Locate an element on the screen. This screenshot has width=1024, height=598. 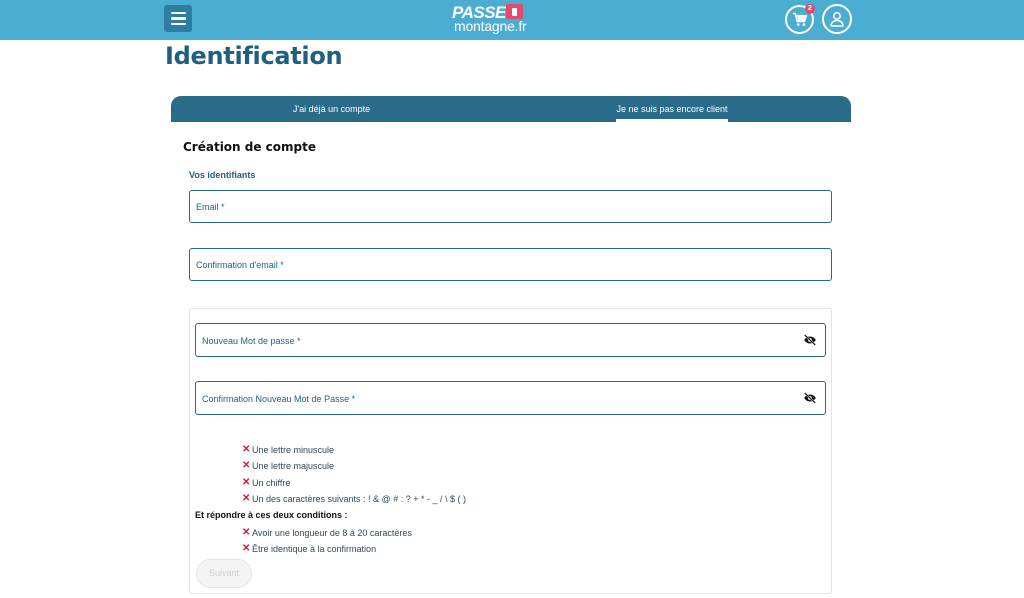
email-field-label: Email * is located at coordinates (210, 207).